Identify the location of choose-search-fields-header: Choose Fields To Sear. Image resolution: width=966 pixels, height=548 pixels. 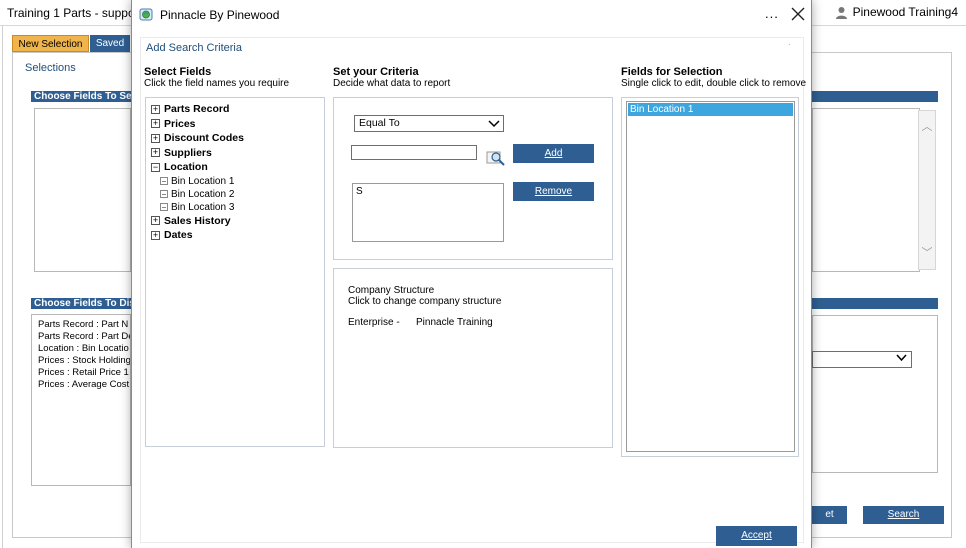
(81, 96).